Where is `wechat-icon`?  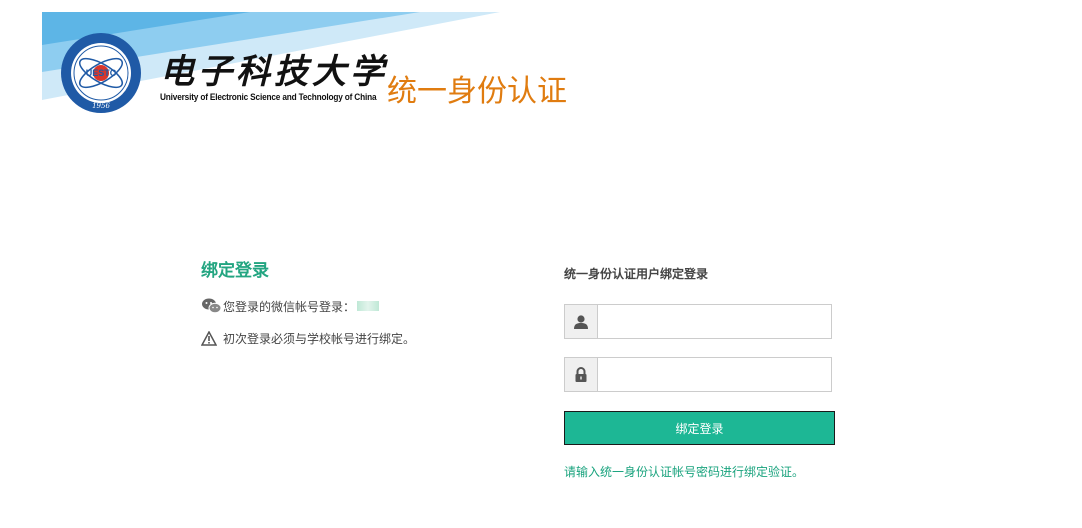
wechat-icon is located at coordinates (212, 306).